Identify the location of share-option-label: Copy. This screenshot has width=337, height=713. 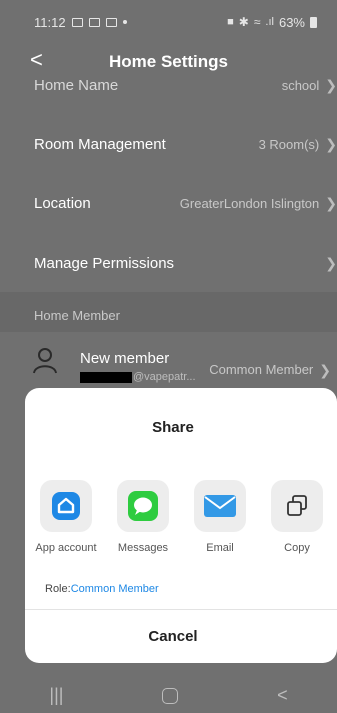
(297, 548).